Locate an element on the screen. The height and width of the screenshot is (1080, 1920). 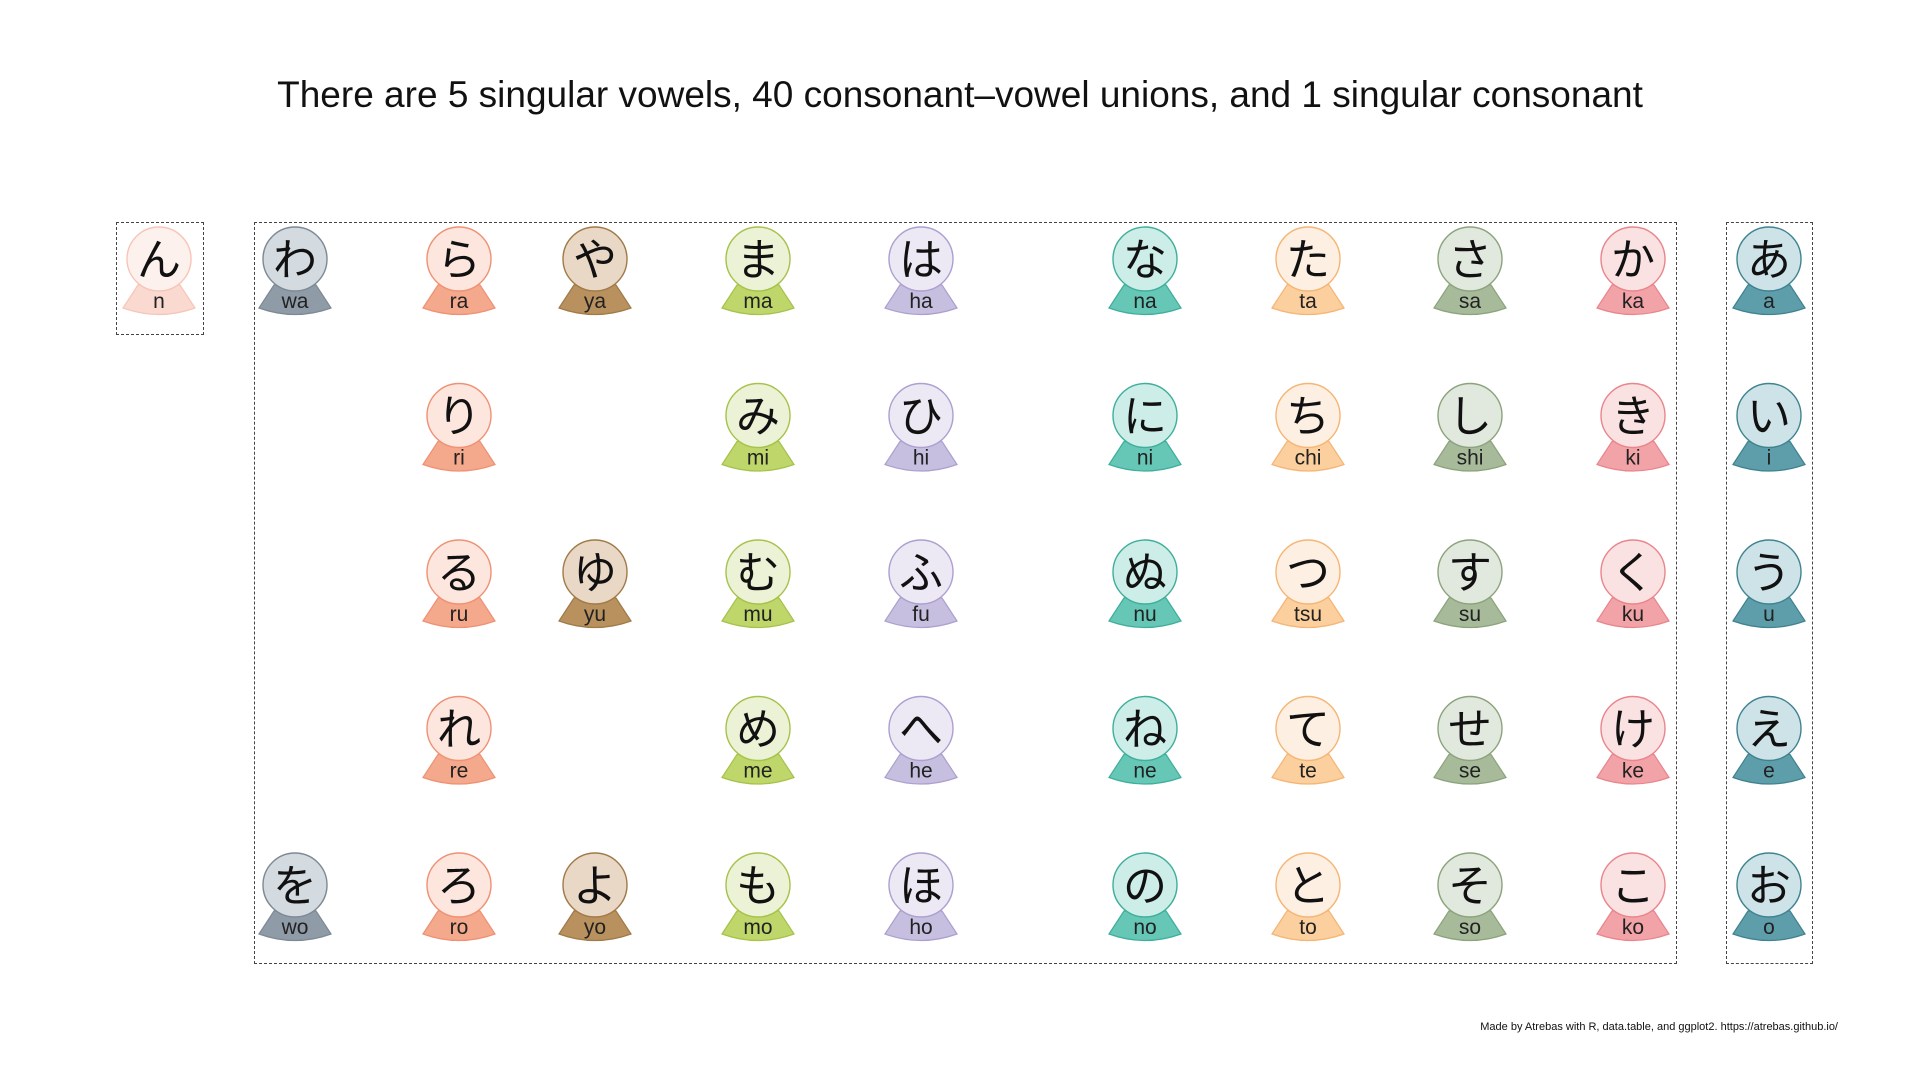
kana-tile-ho: ほ ho is located at coordinates (921, 897).